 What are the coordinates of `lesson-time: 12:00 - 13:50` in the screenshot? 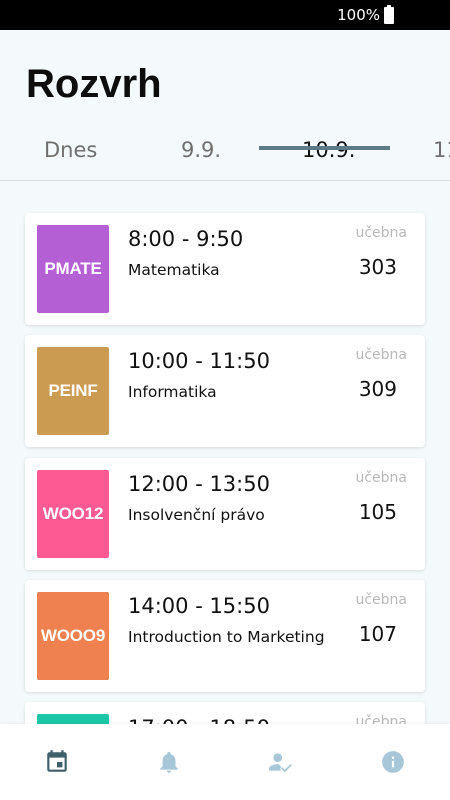 It's located at (199, 484).